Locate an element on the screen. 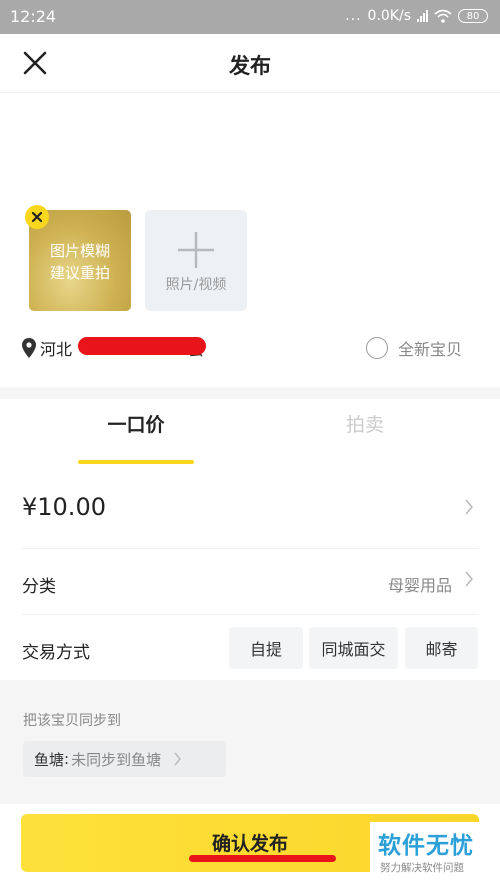 The height and width of the screenshot is (889, 500). watermark-title: 软件无忧 is located at coordinates (426, 846).